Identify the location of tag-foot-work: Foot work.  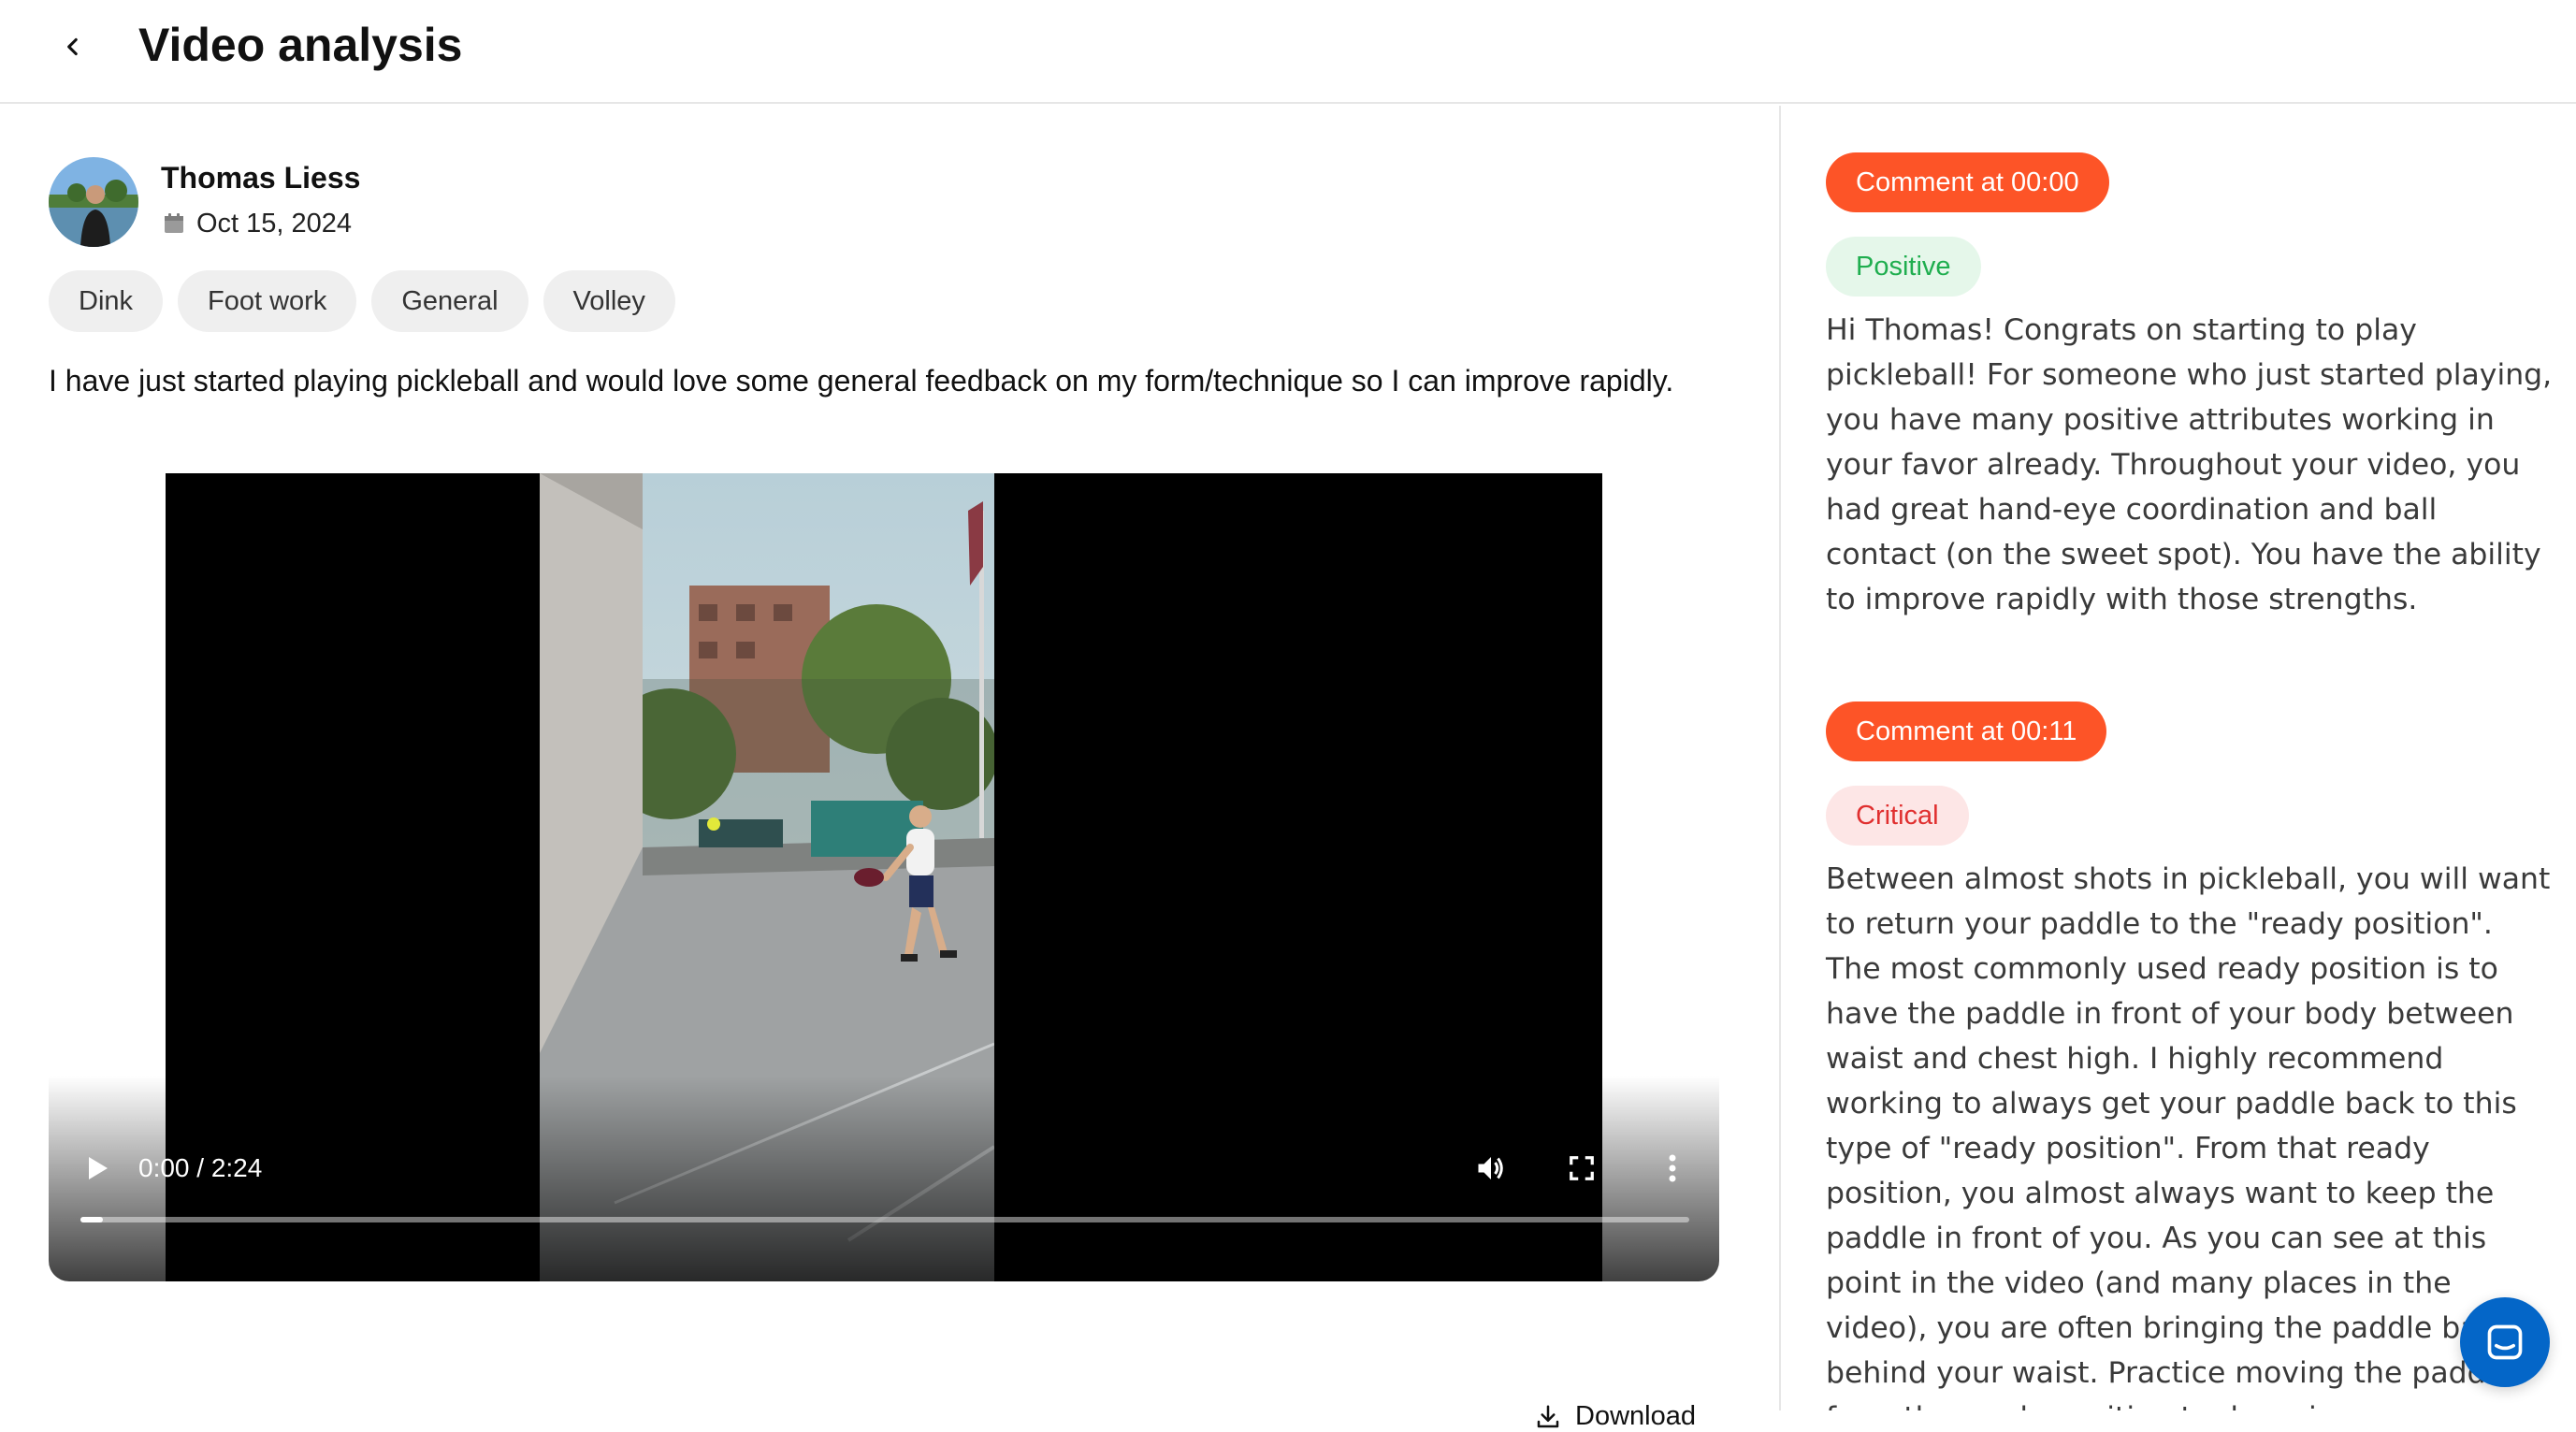
(267, 301).